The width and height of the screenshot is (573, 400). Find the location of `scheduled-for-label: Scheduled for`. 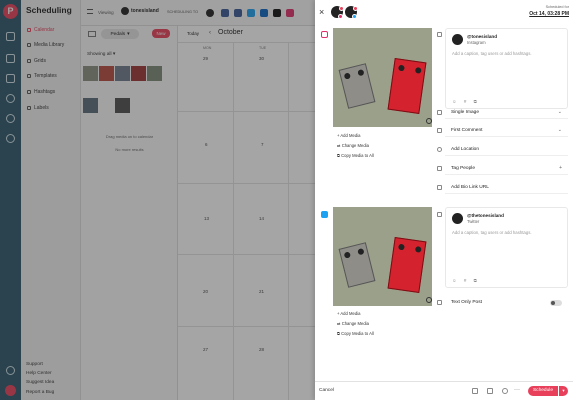

scheduled-for-label: Scheduled for is located at coordinates (557, 7).